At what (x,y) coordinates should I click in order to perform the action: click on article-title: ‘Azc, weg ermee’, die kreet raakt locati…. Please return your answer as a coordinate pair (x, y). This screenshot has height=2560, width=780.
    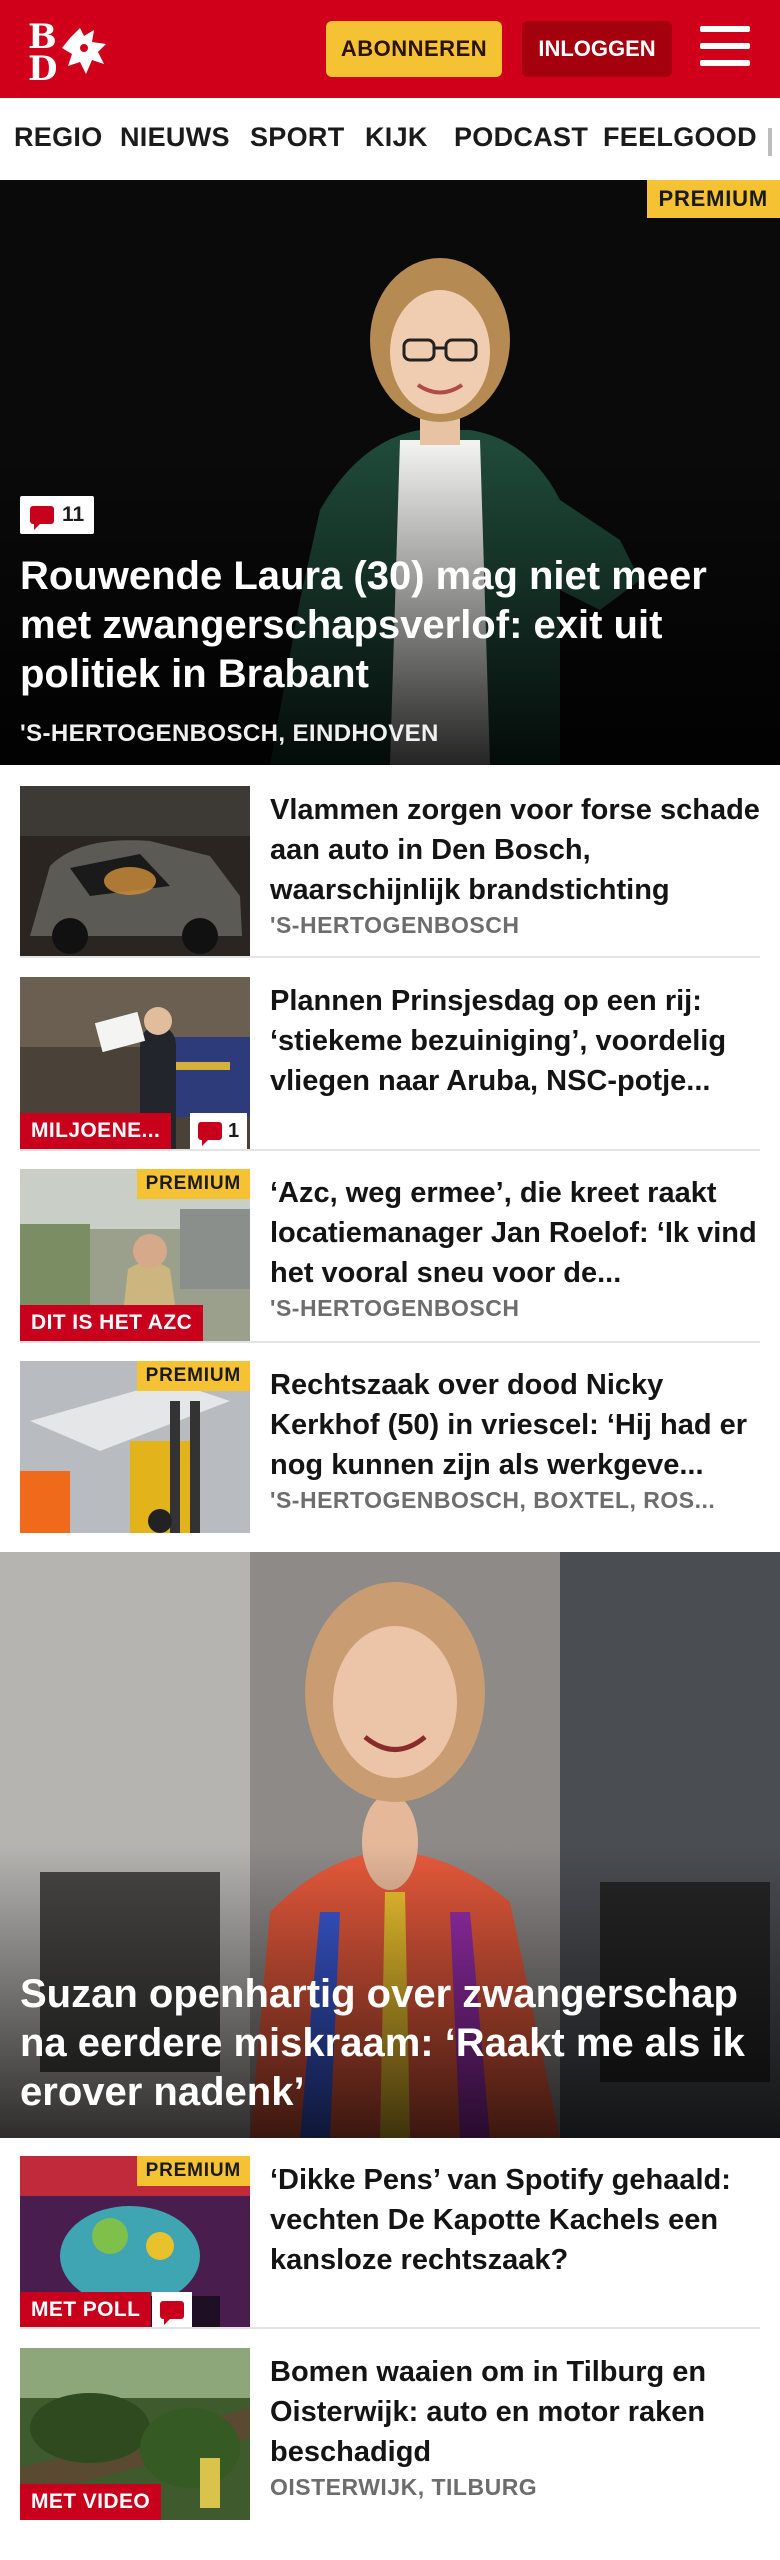
    Looking at the image, I should click on (515, 1233).